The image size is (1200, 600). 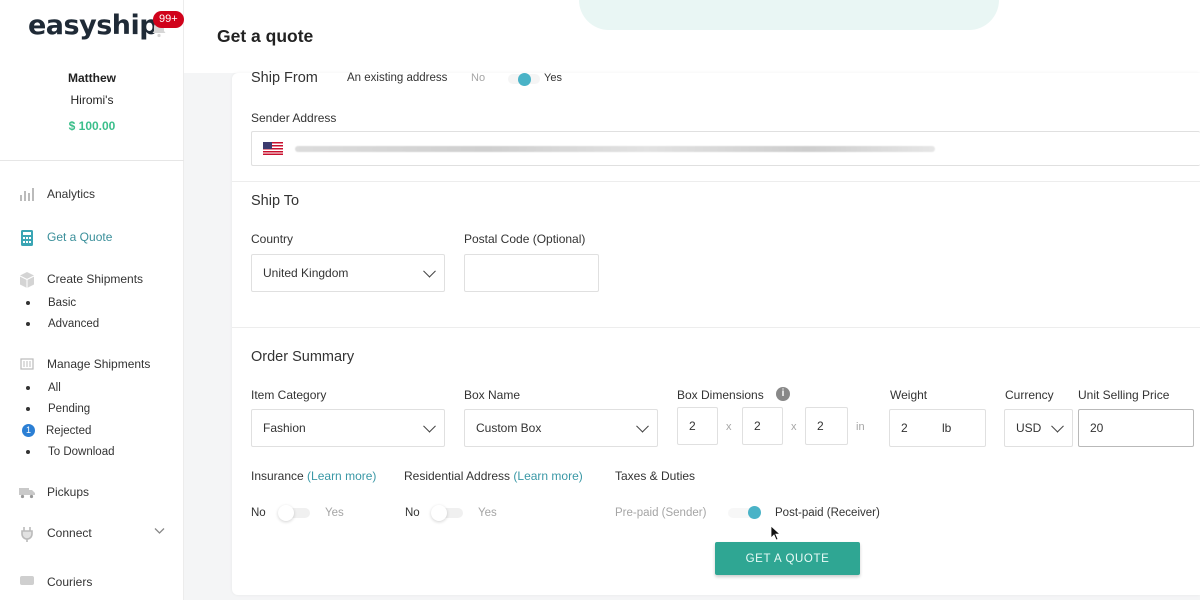 What do you see at coordinates (27, 533) in the screenshot?
I see `plug-icon` at bounding box center [27, 533].